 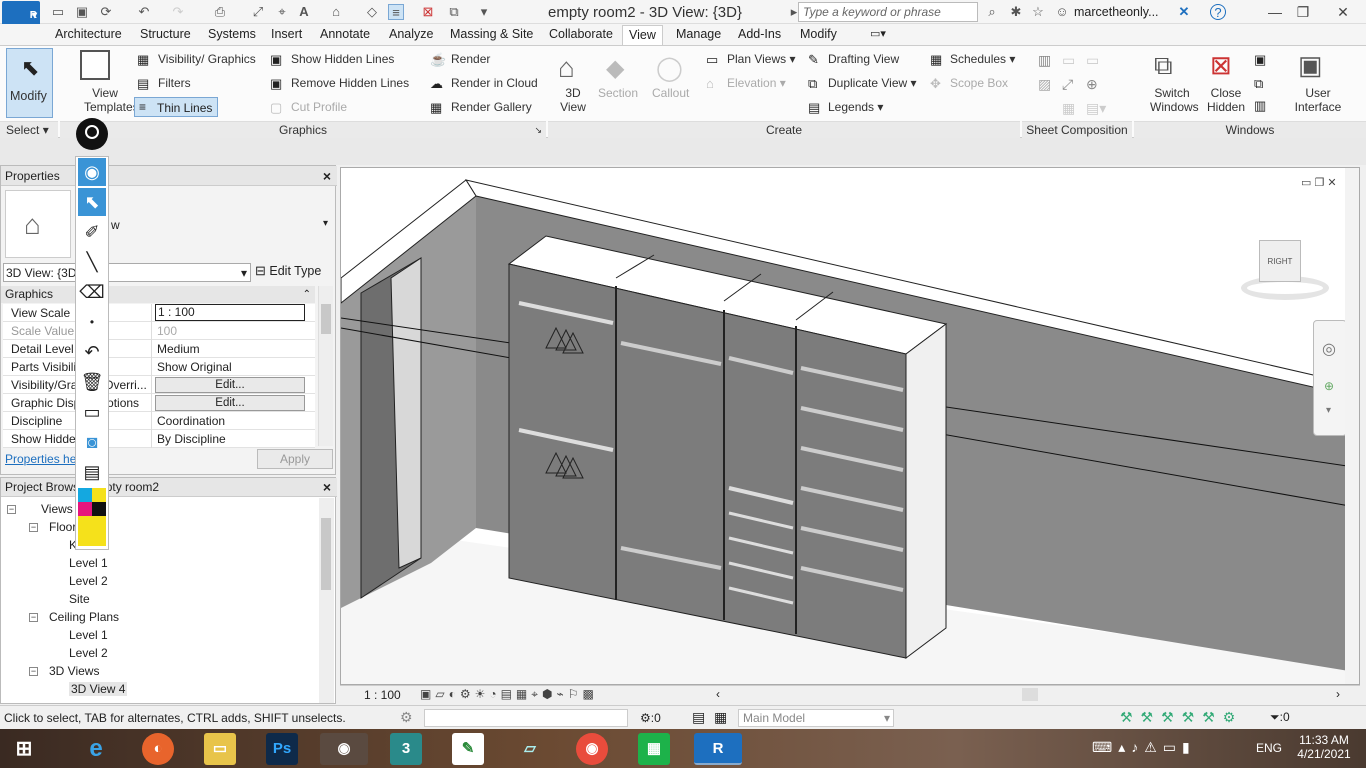 What do you see at coordinates (99, 509) in the screenshot?
I see `black-swatch` at bounding box center [99, 509].